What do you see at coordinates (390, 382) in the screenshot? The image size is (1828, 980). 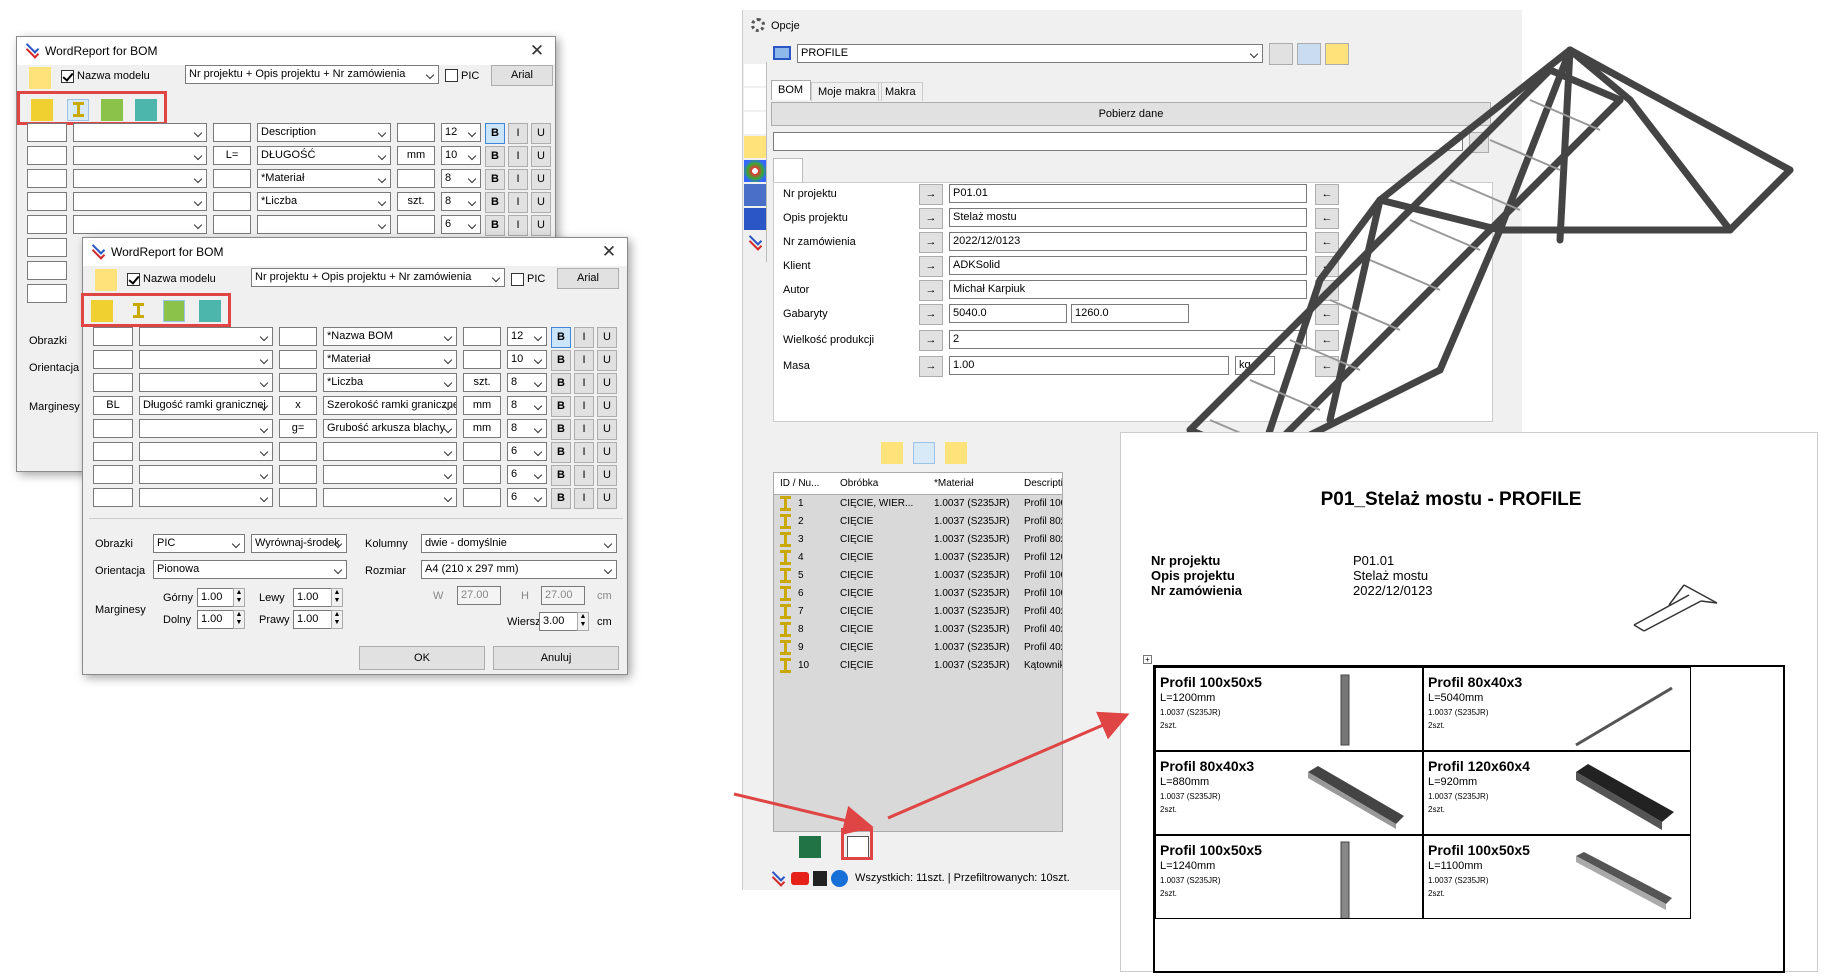 I see `row-value-select: *Liczba` at bounding box center [390, 382].